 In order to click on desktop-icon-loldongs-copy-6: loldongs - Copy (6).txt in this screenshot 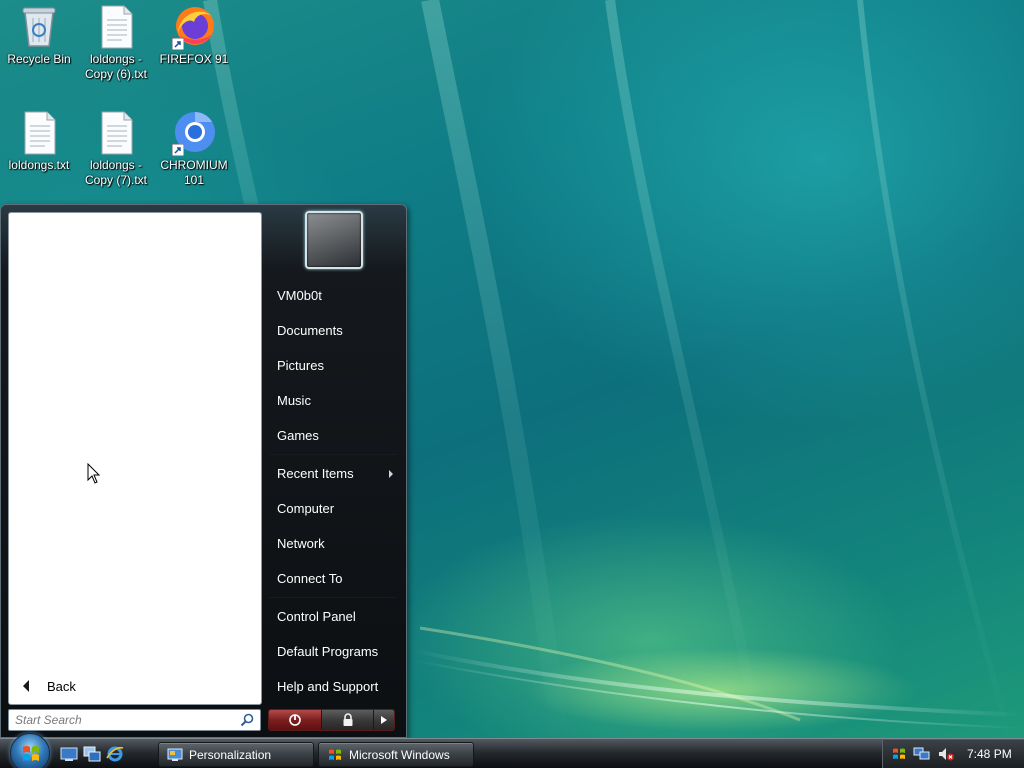, I will do `click(116, 42)`.